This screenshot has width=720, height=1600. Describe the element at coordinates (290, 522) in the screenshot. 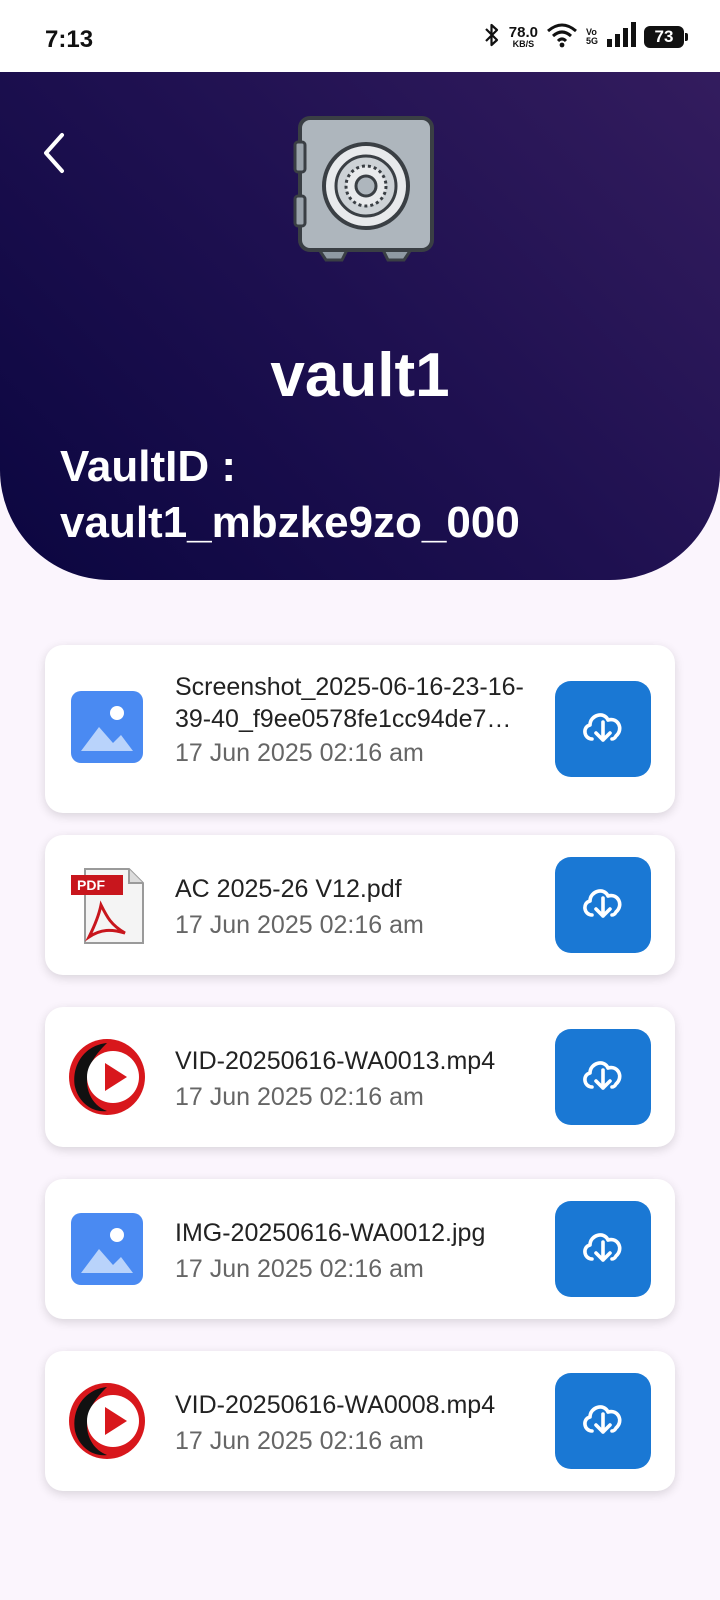

I see `vault-id-value: vault1_mbzke9zo_000` at that location.